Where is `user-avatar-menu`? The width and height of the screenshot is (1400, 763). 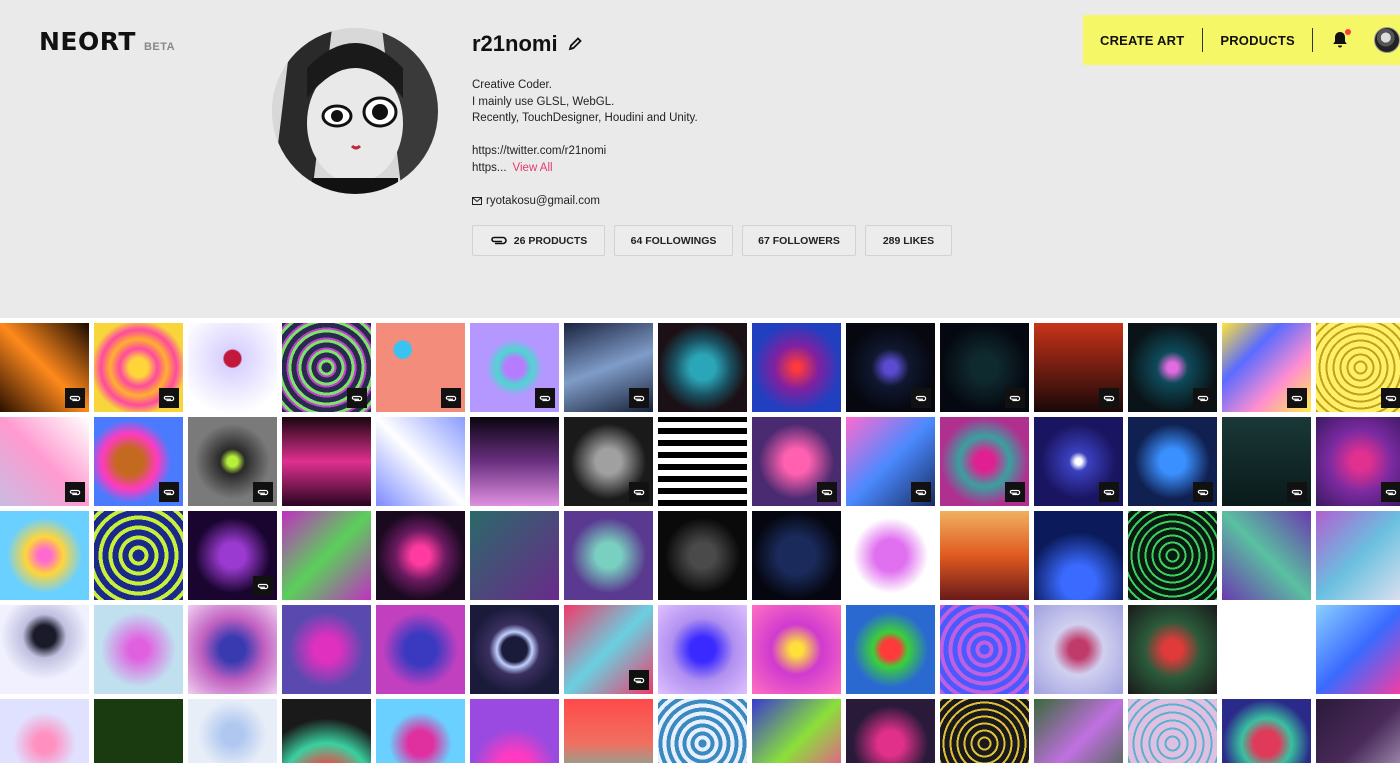 user-avatar-menu is located at coordinates (1386, 40).